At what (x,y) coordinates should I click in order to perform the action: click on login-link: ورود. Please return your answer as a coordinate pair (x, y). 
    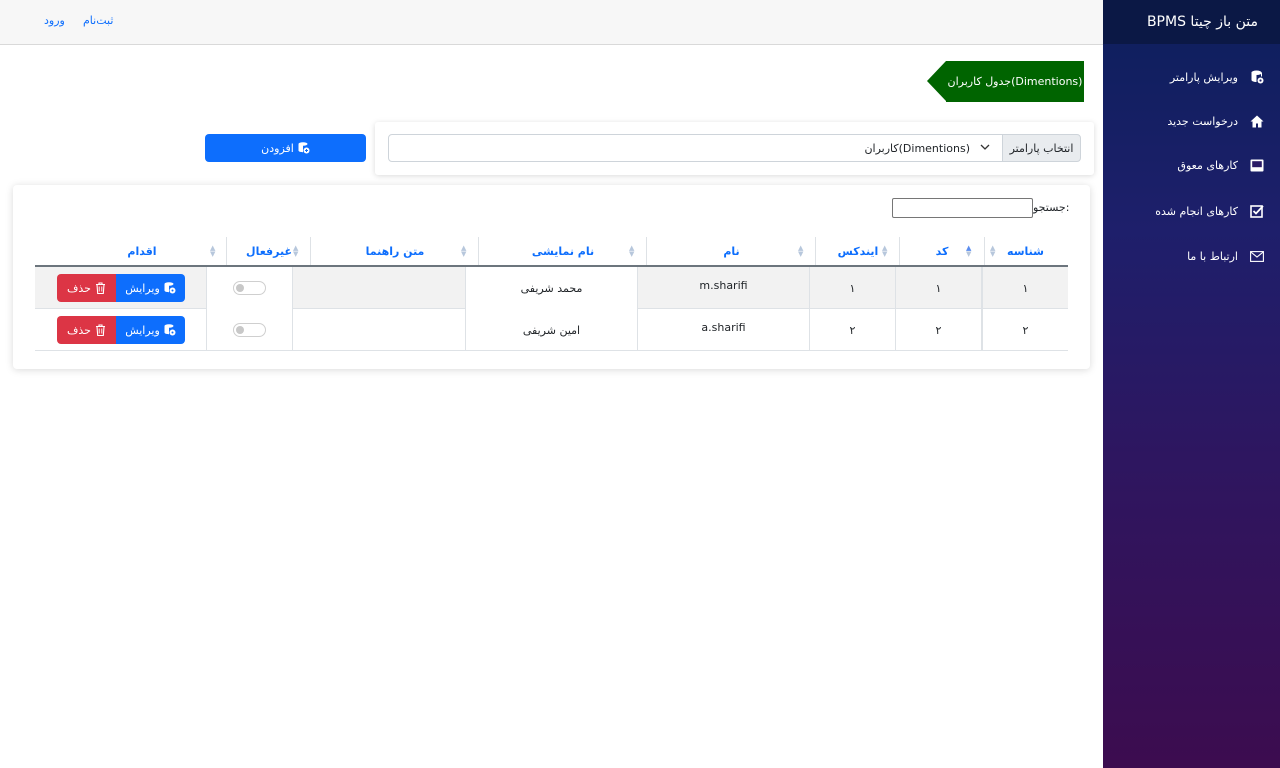
    Looking at the image, I should click on (54, 20).